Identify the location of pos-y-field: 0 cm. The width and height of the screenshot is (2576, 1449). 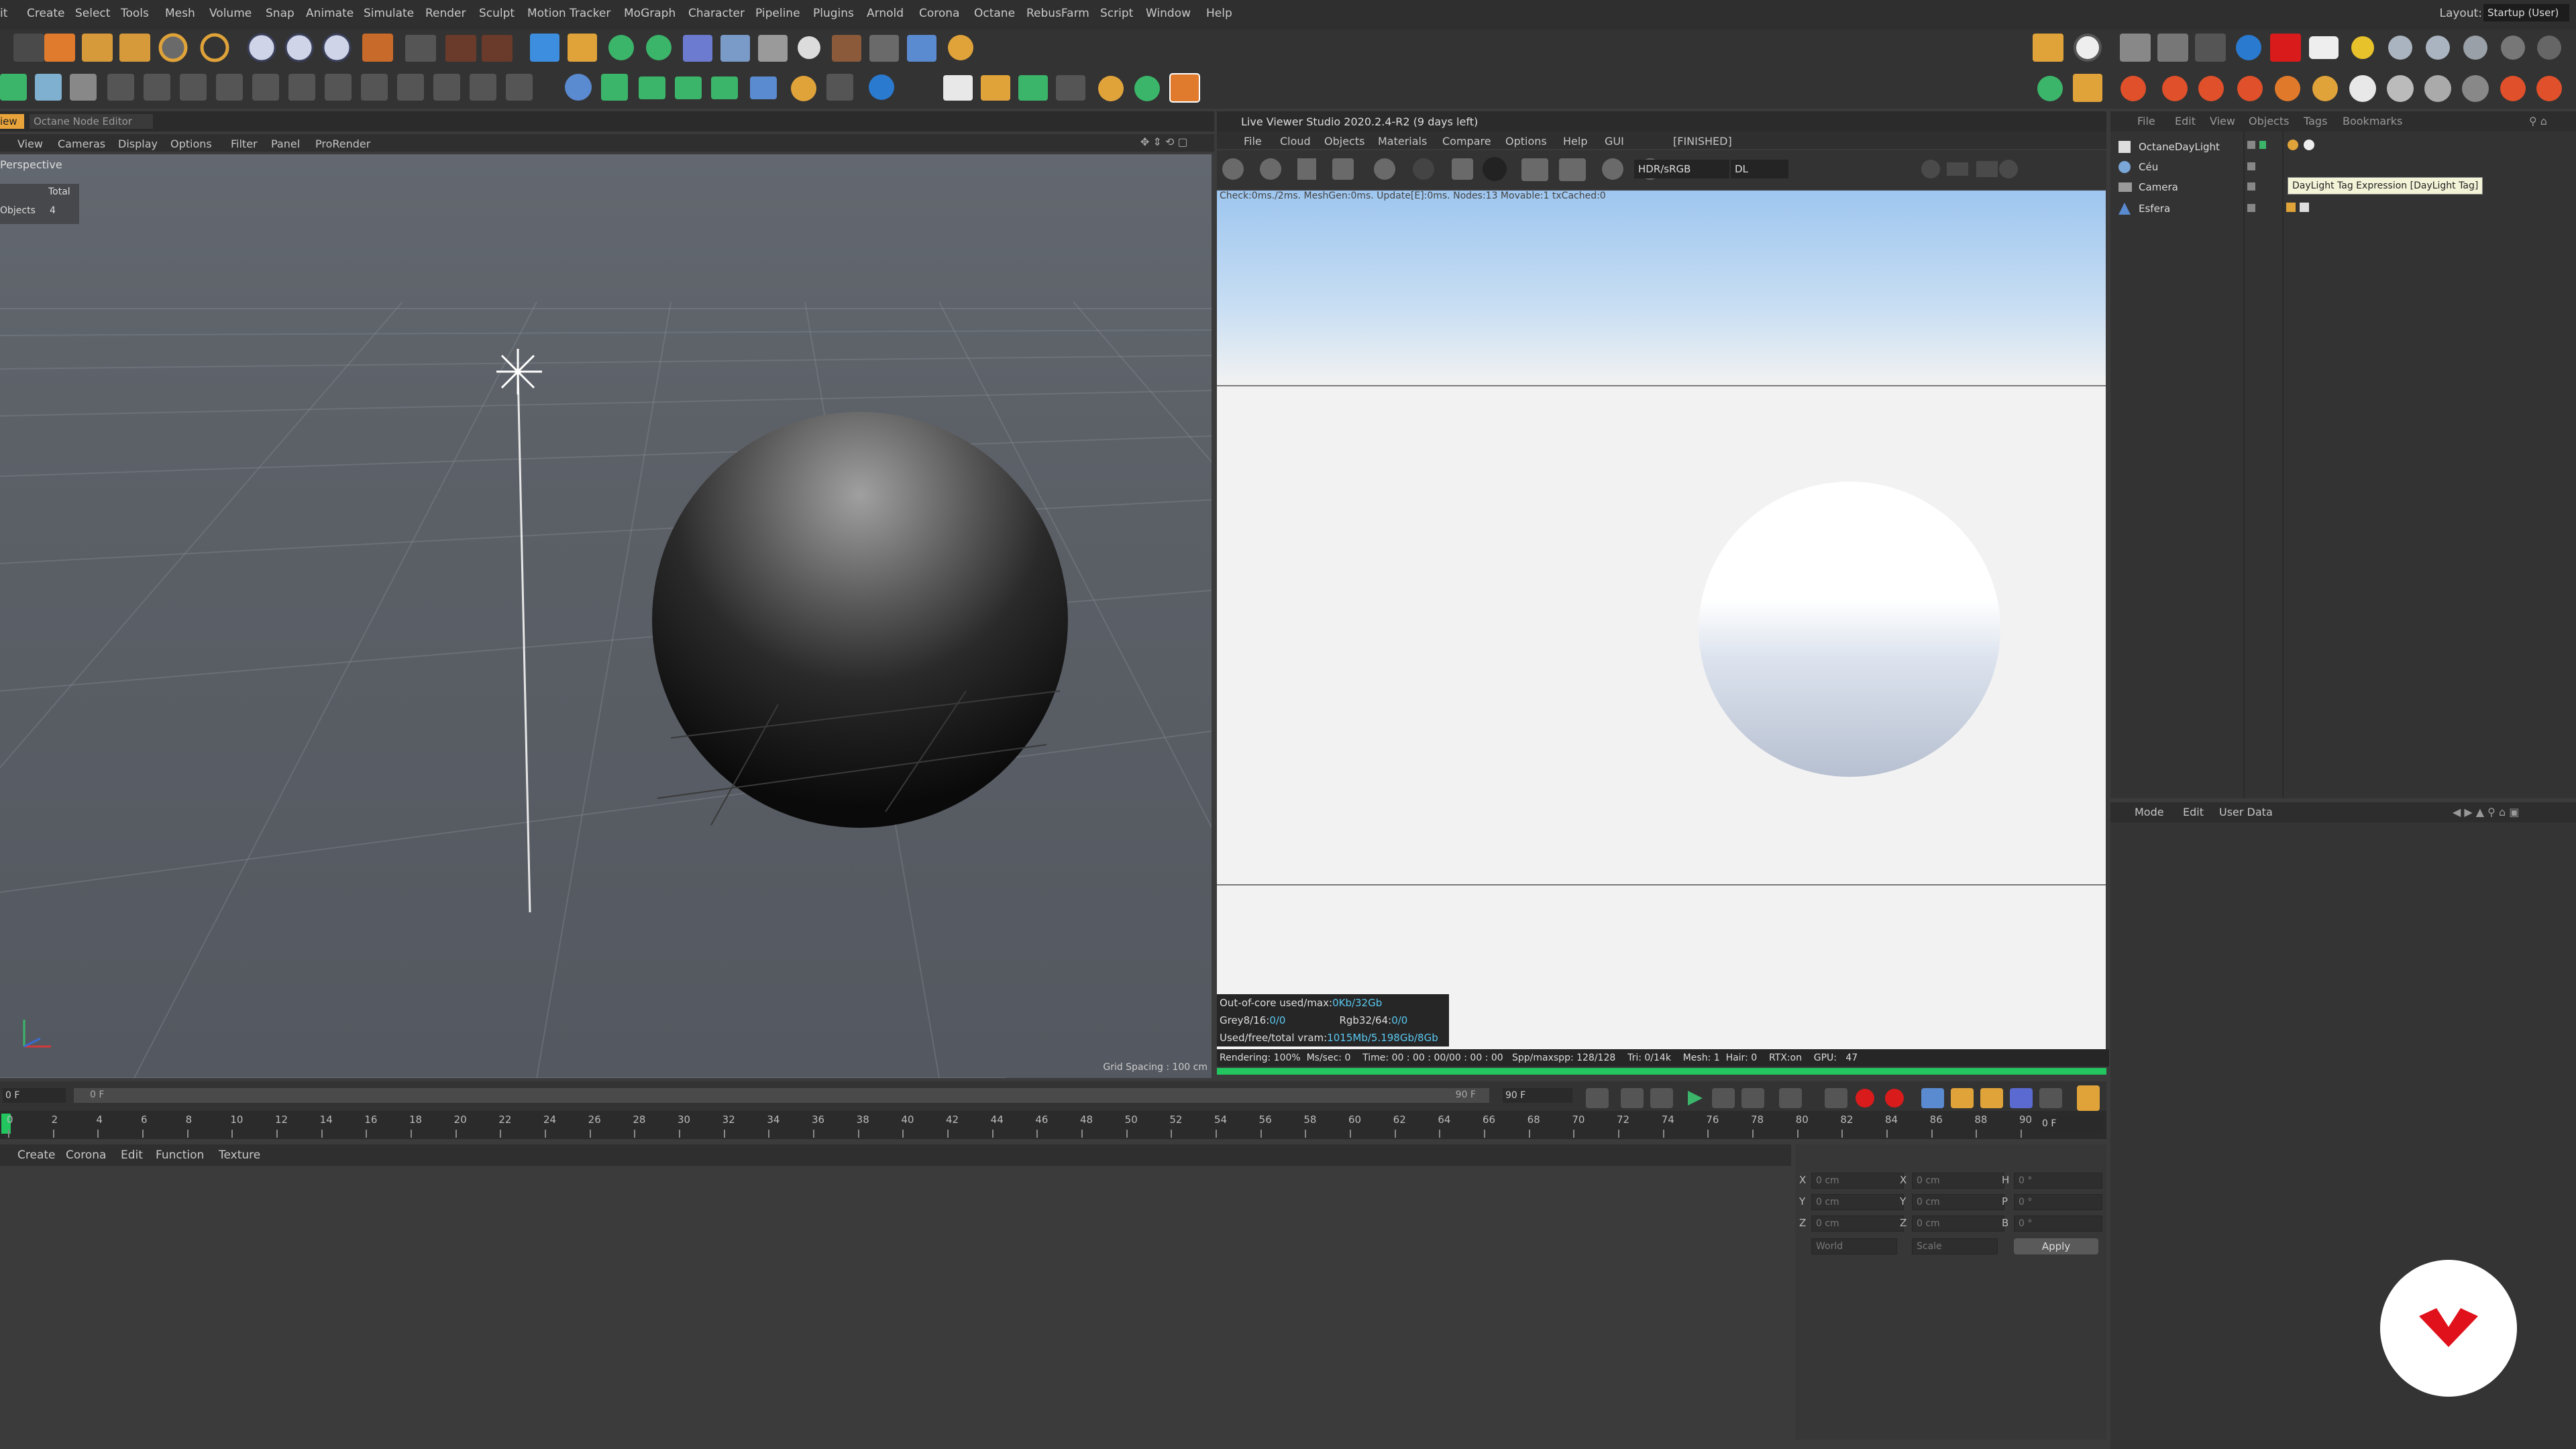
(1857, 1202).